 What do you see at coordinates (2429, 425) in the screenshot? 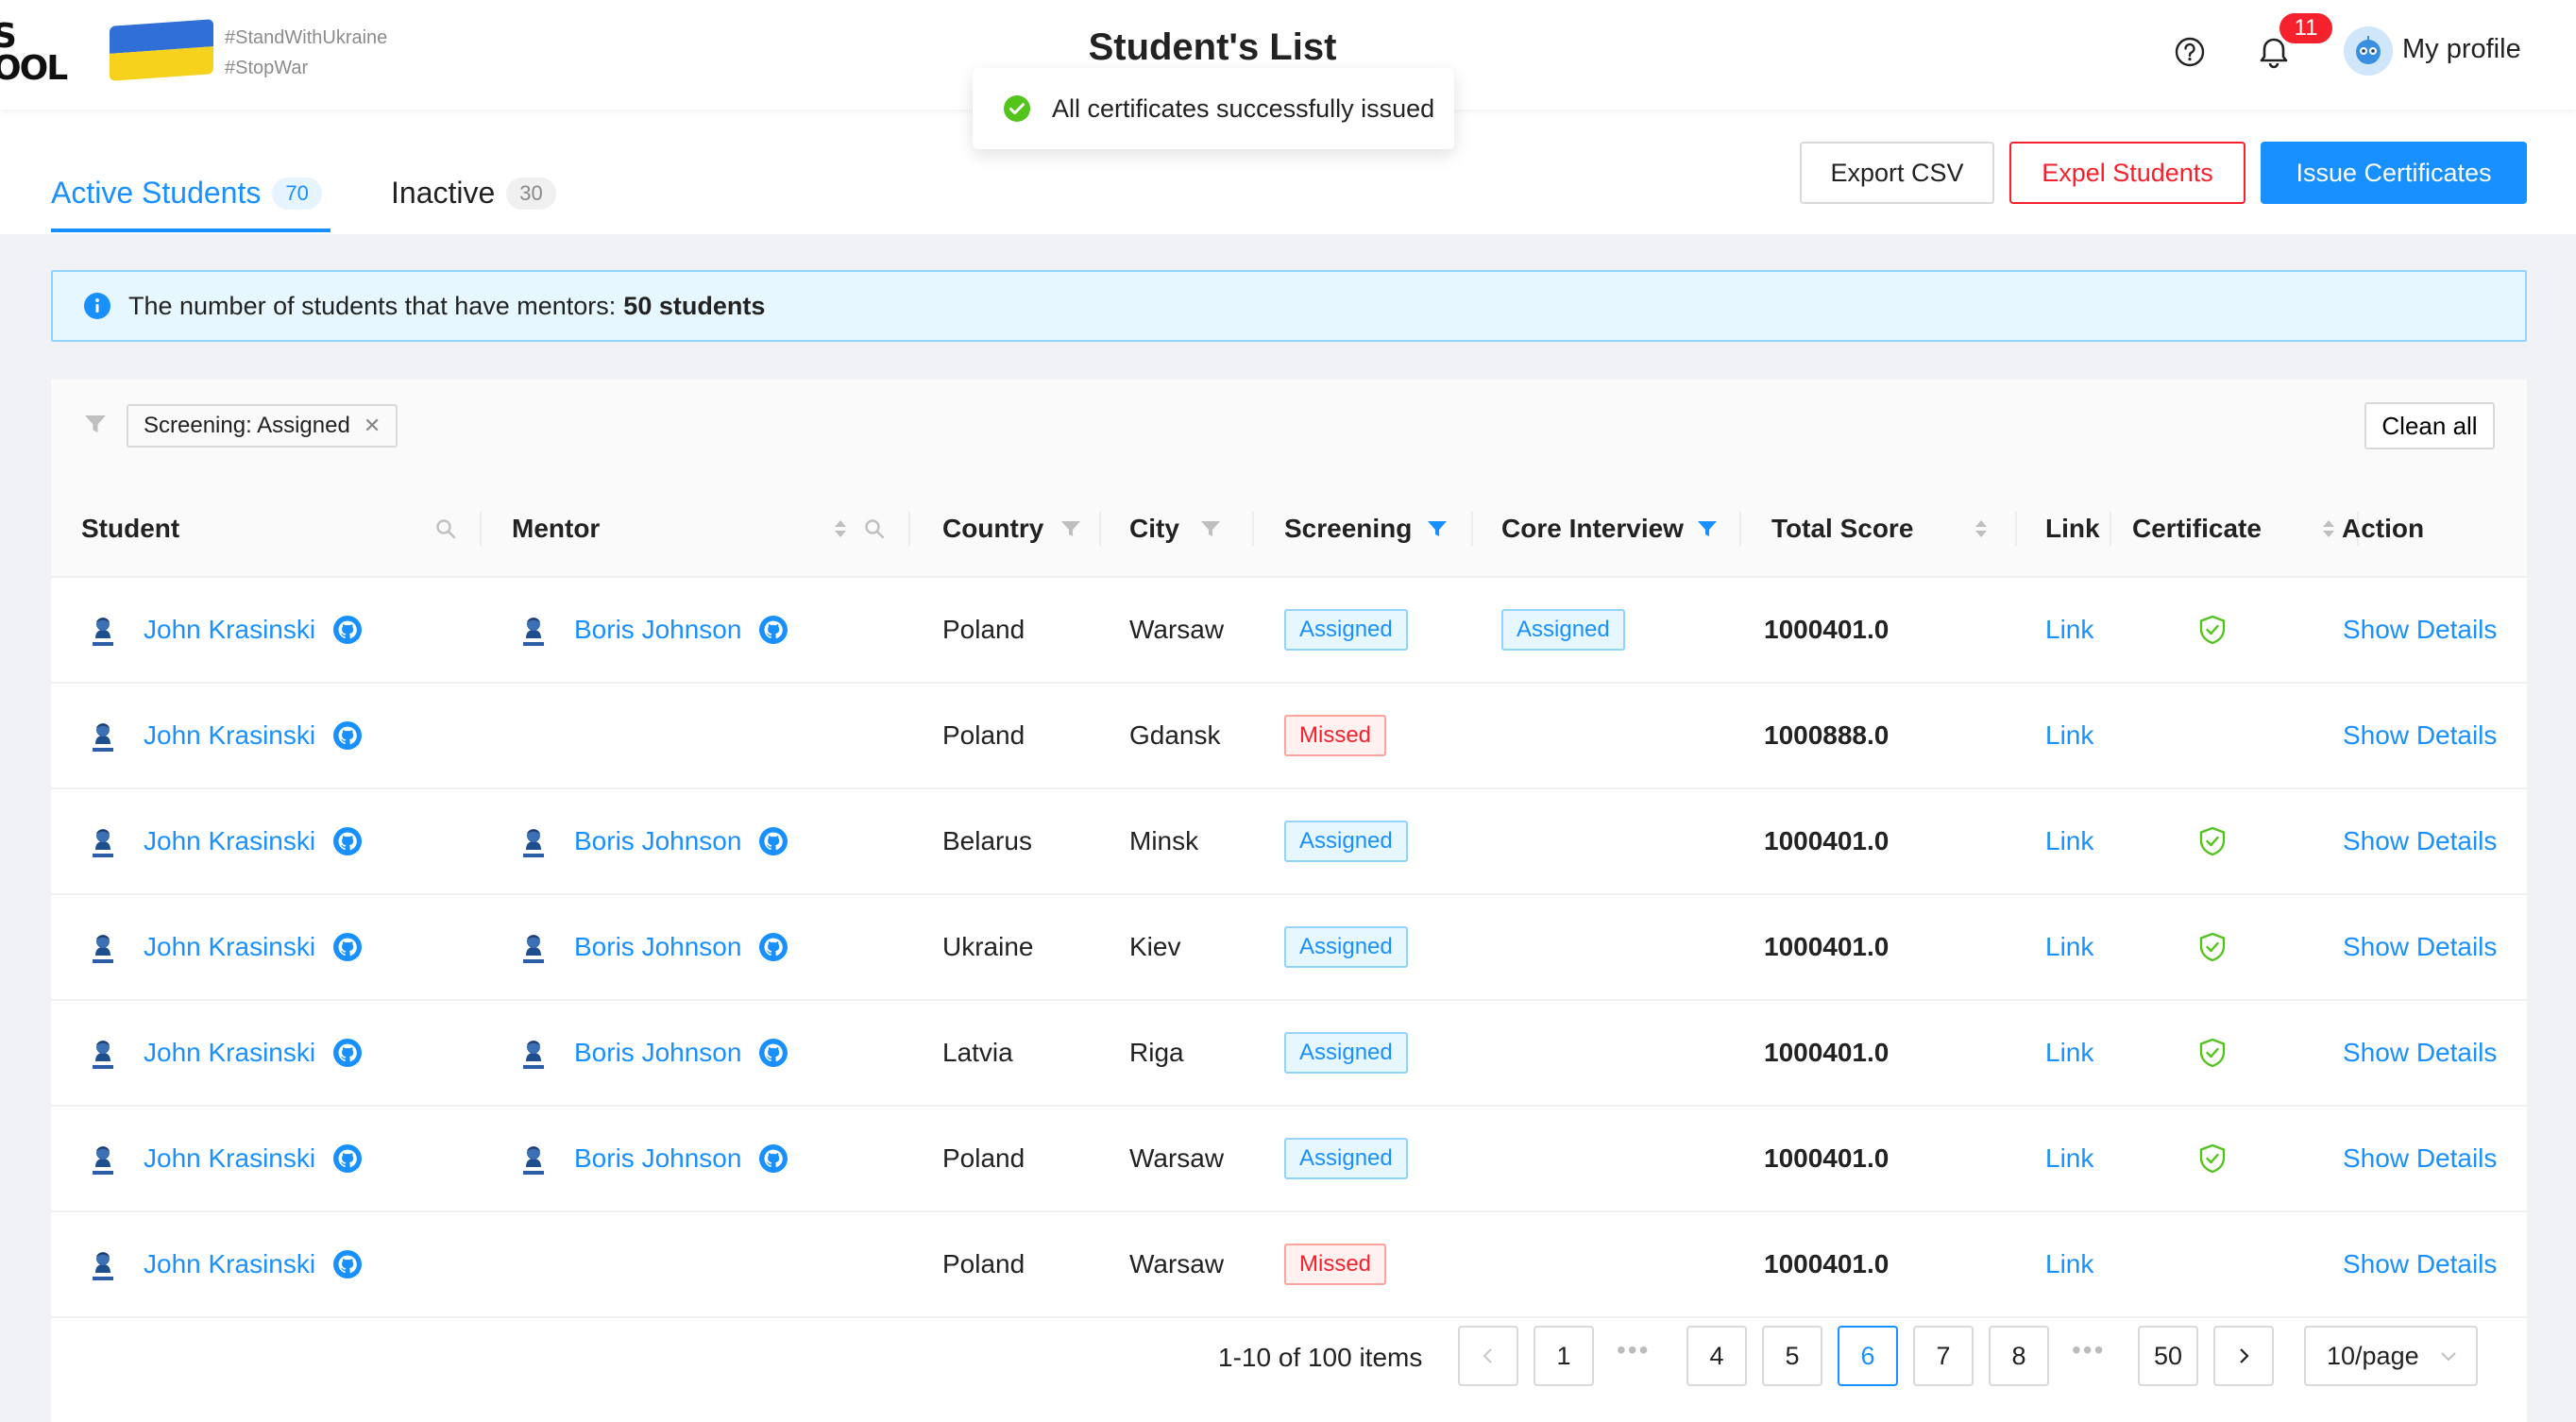
I see `clean-all-button: Clean all` at bounding box center [2429, 425].